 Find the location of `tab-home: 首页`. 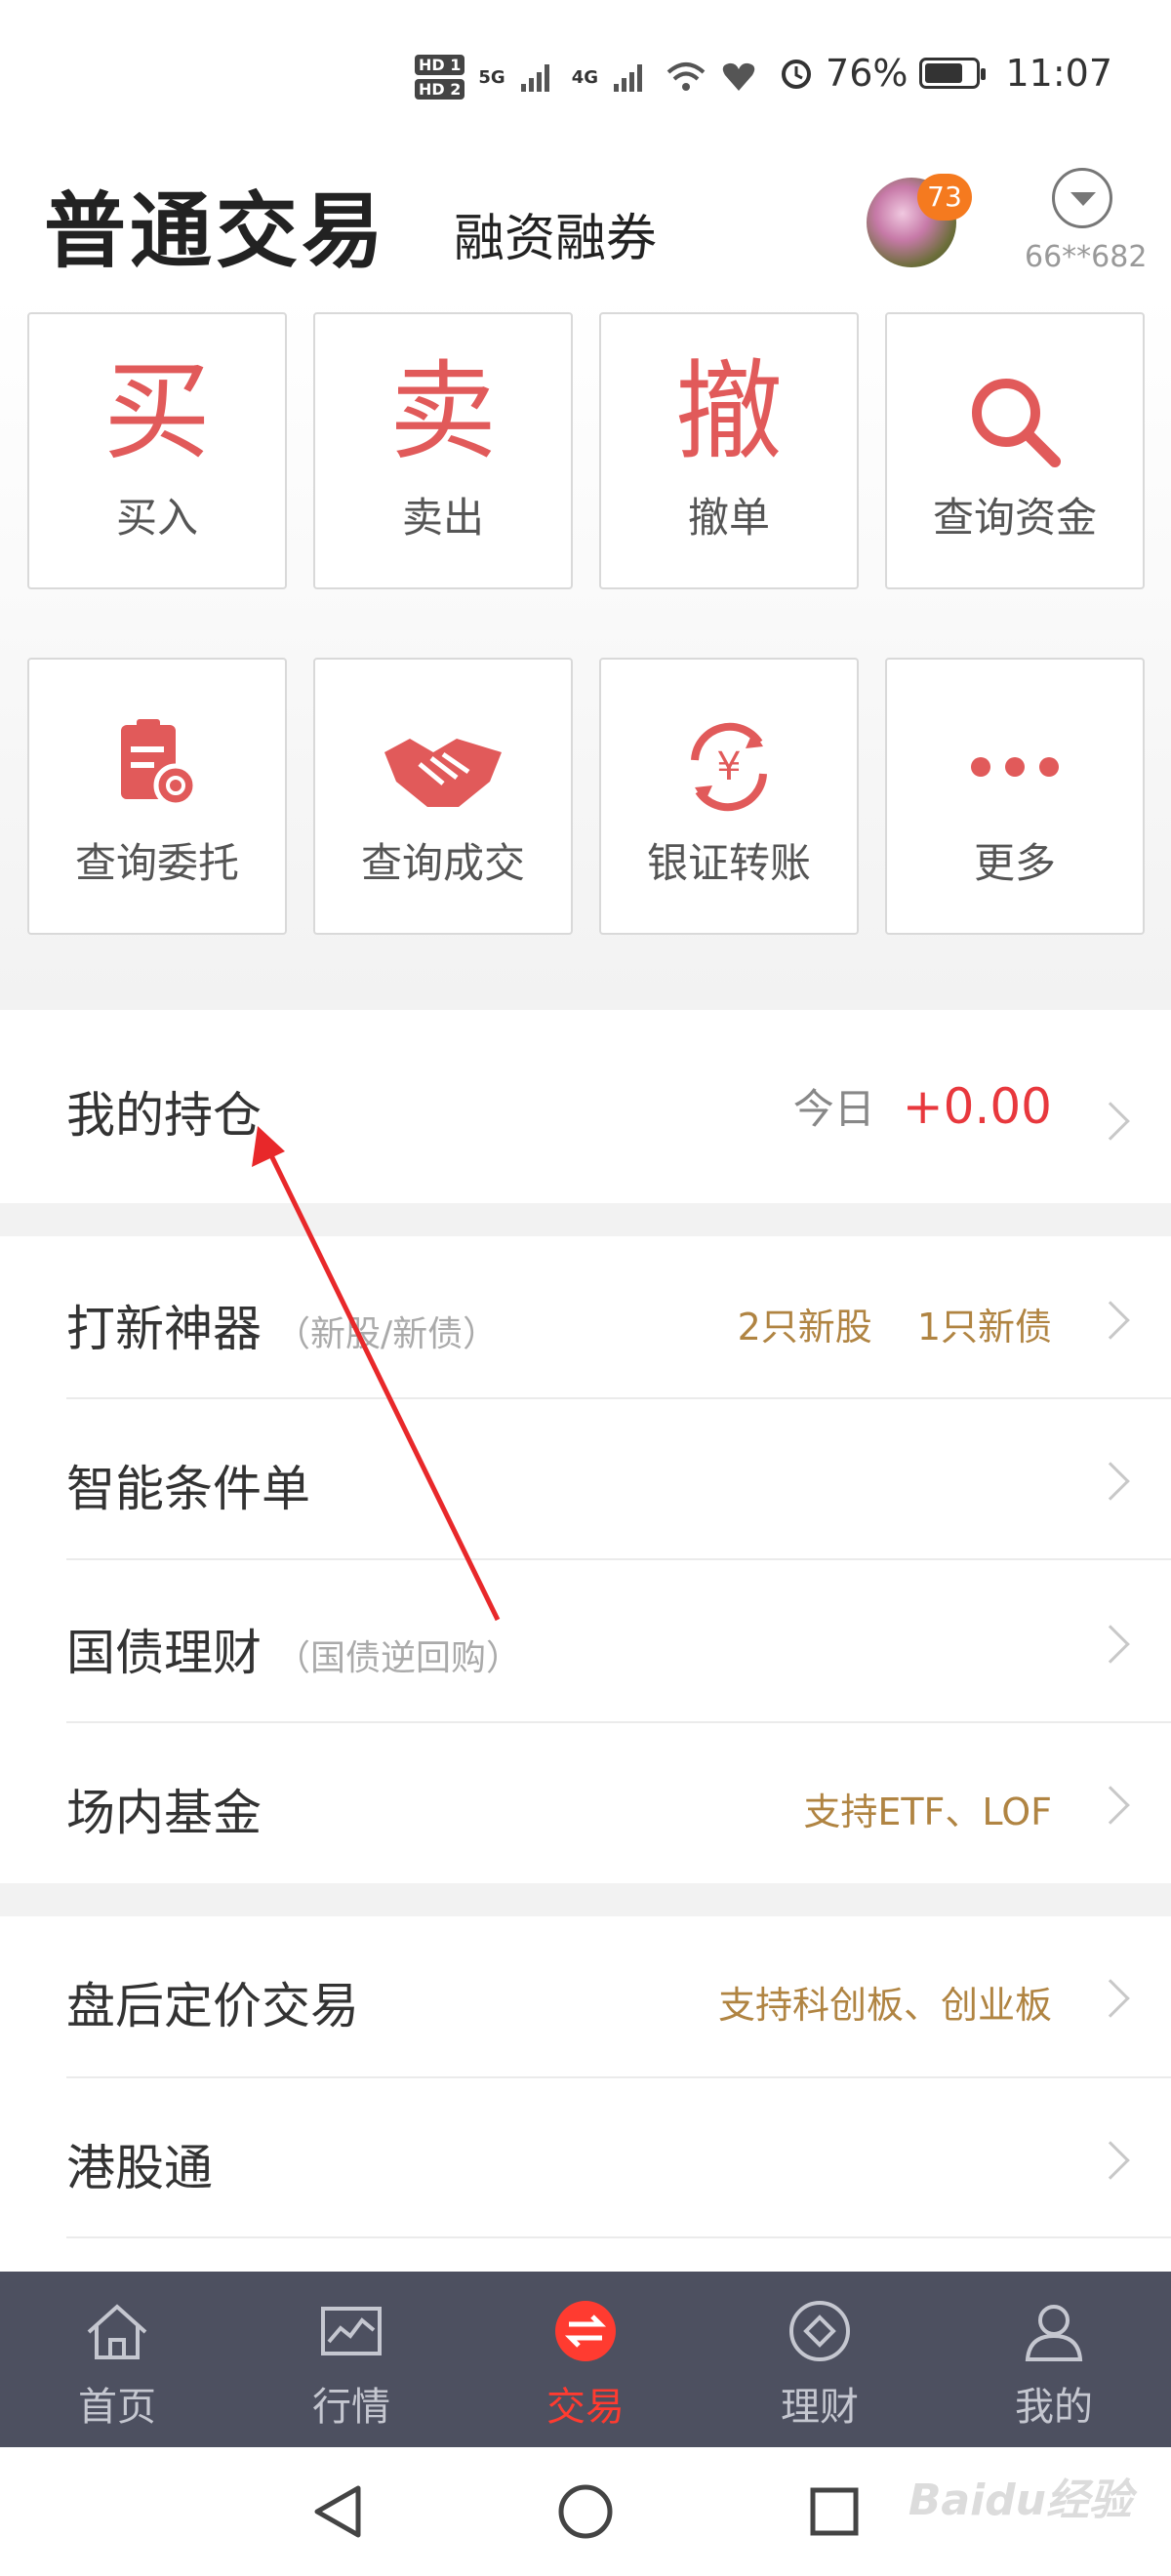

tab-home: 首页 is located at coordinates (117, 2359).